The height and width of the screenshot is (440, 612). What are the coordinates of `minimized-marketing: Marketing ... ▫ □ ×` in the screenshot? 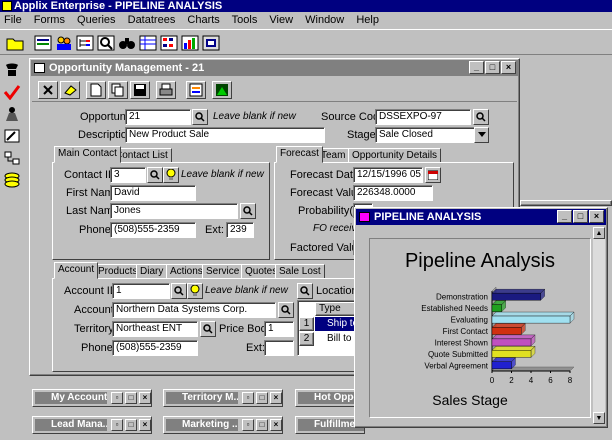 It's located at (223, 425).